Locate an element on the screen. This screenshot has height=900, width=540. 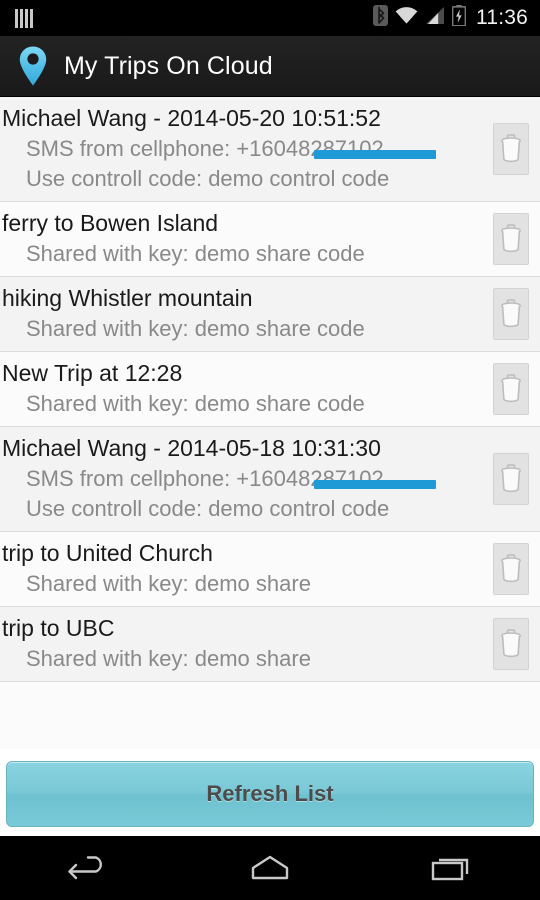
back-icon is located at coordinates (90, 868).